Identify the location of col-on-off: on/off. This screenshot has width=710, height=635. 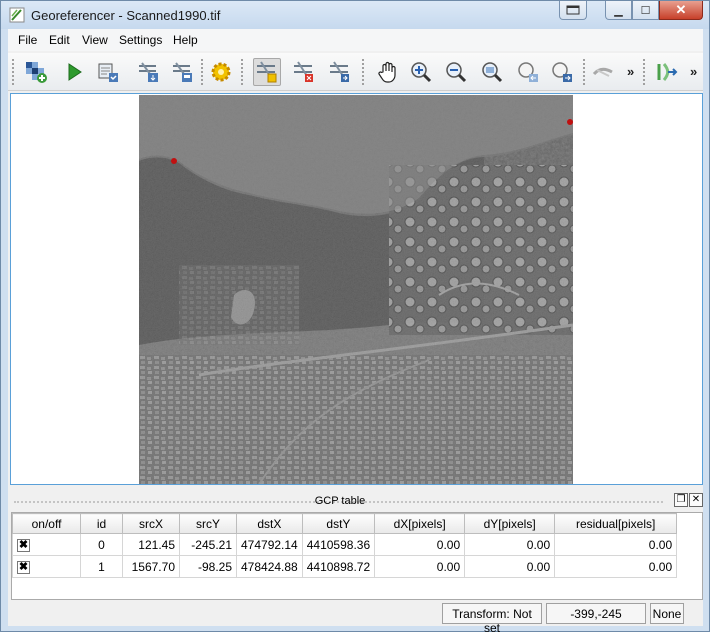
(46, 523).